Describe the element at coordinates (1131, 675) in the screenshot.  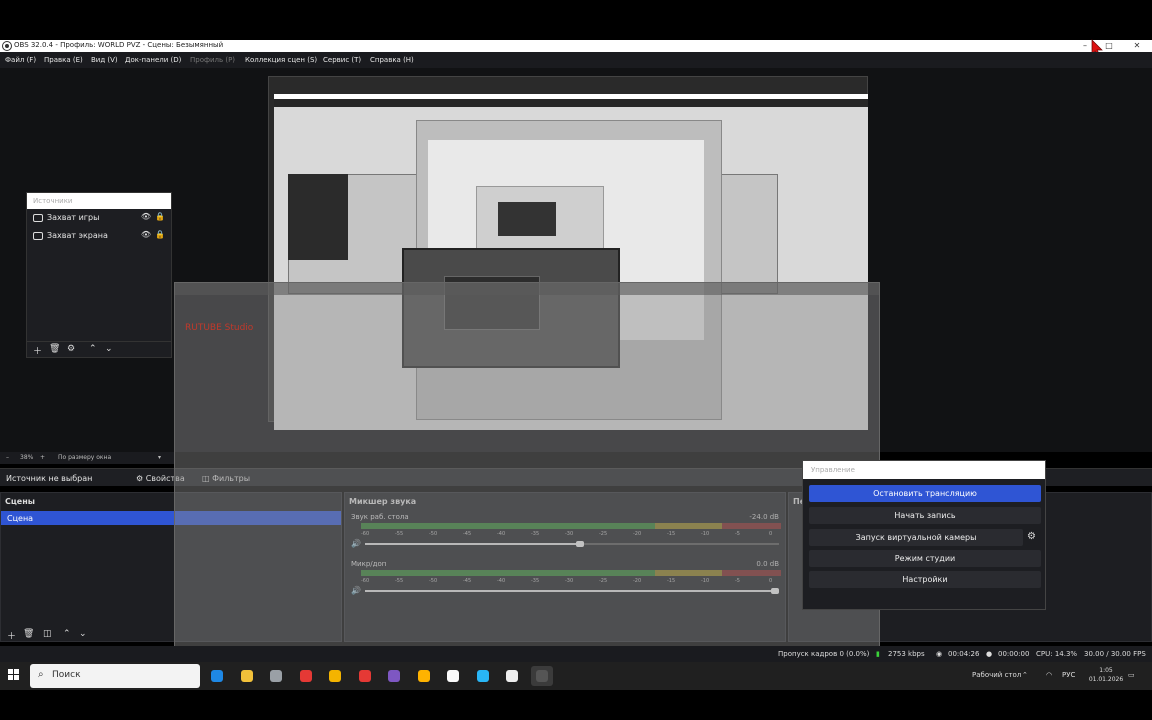
I see `notifications-icon: ▭` at that location.